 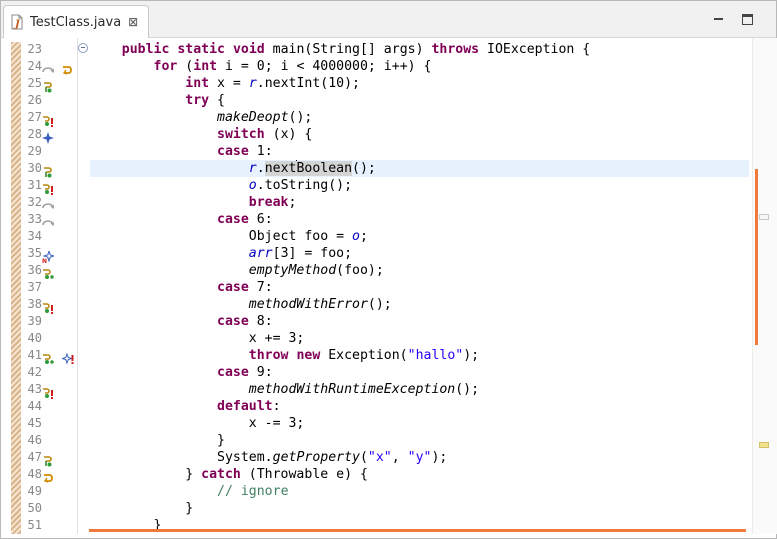 I want to click on code-line: Object foo = o;, so click(x=229, y=236).